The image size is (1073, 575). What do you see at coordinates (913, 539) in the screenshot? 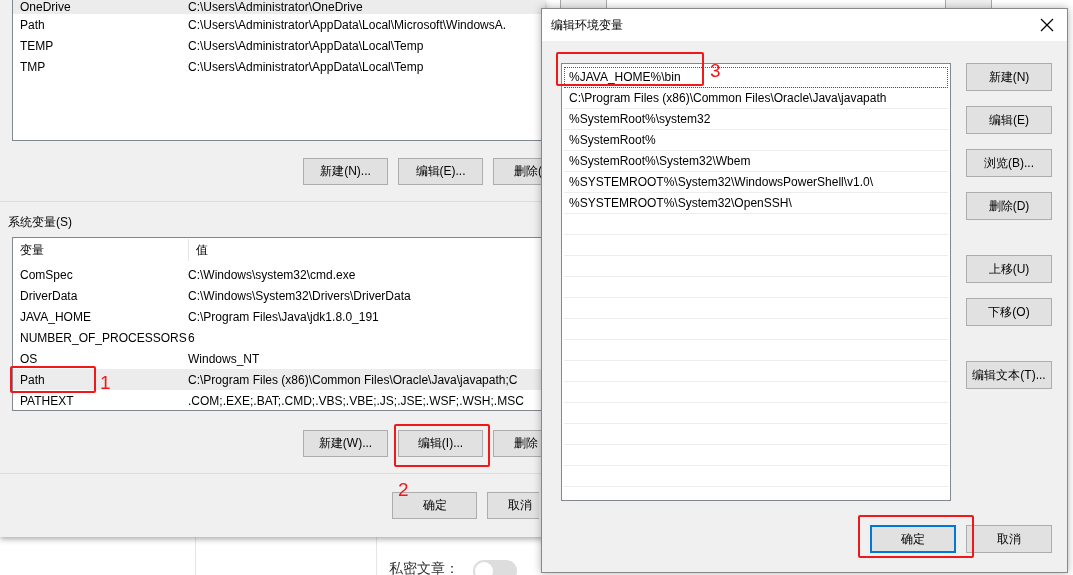
I see `ok-button: 确定` at bounding box center [913, 539].